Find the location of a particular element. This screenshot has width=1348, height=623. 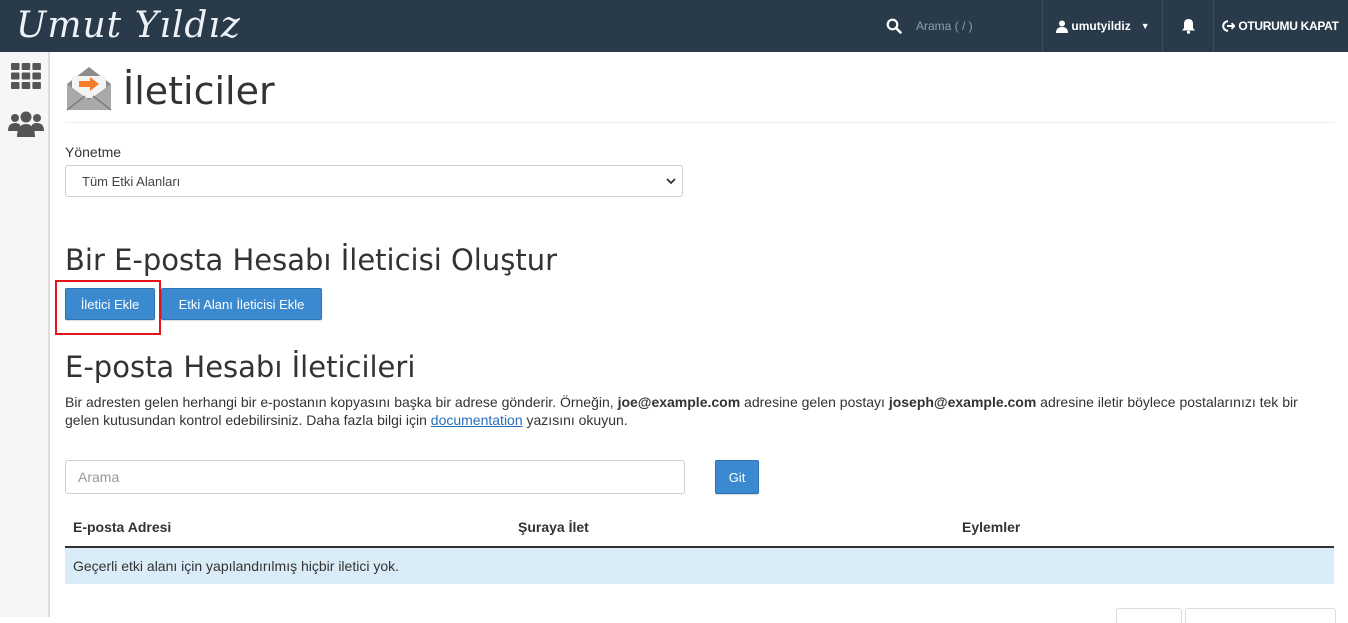

sidebar-item-users is located at coordinates (26, 124).